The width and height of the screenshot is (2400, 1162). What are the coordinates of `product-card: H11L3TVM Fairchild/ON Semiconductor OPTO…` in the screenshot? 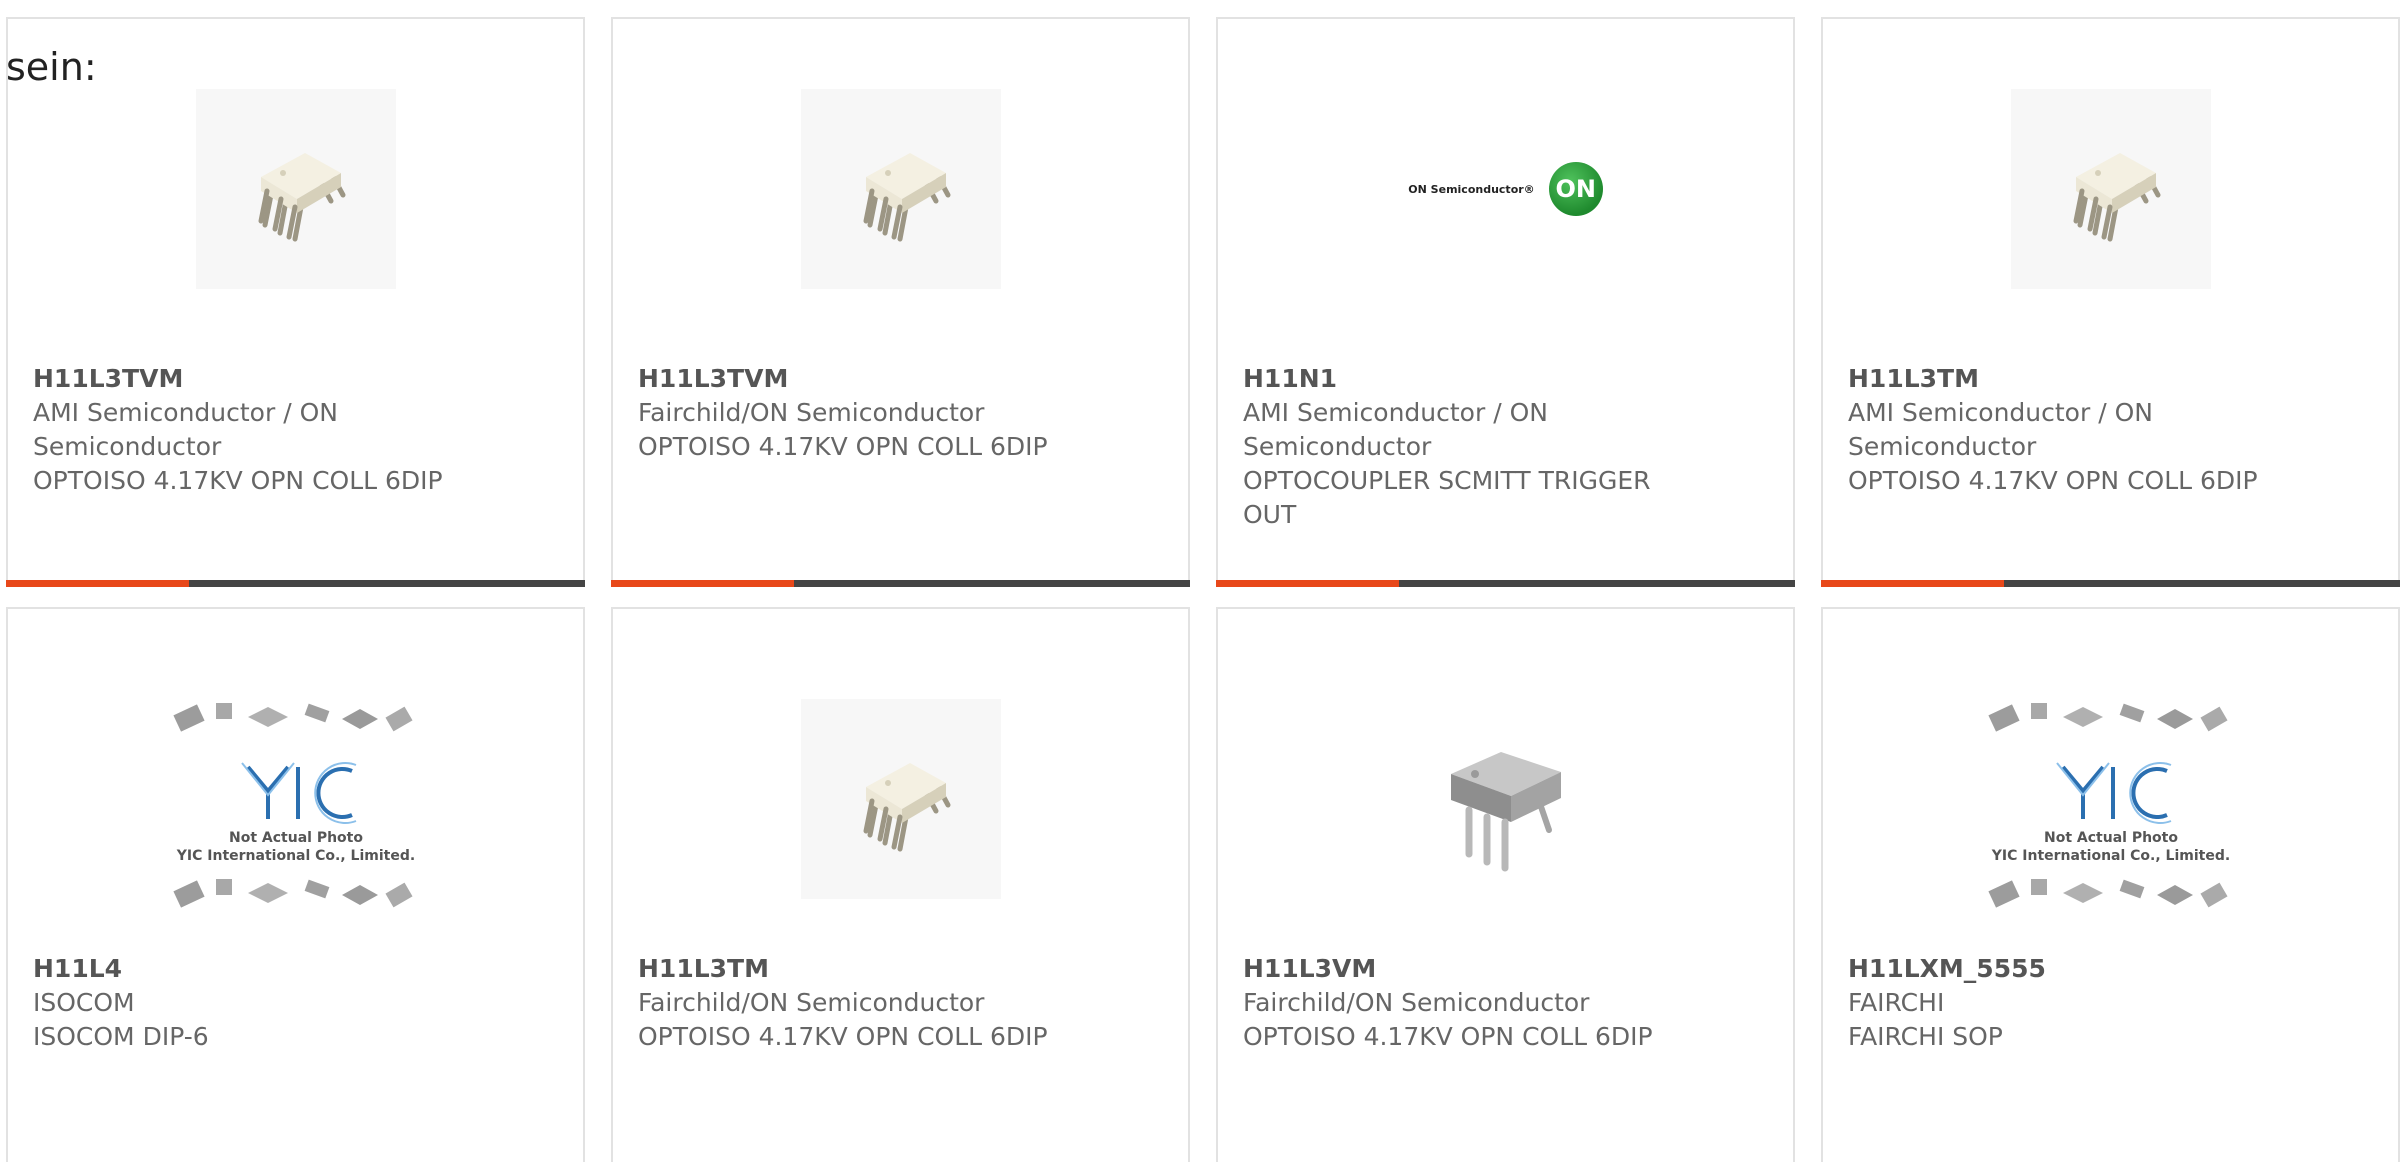 It's located at (900, 302).